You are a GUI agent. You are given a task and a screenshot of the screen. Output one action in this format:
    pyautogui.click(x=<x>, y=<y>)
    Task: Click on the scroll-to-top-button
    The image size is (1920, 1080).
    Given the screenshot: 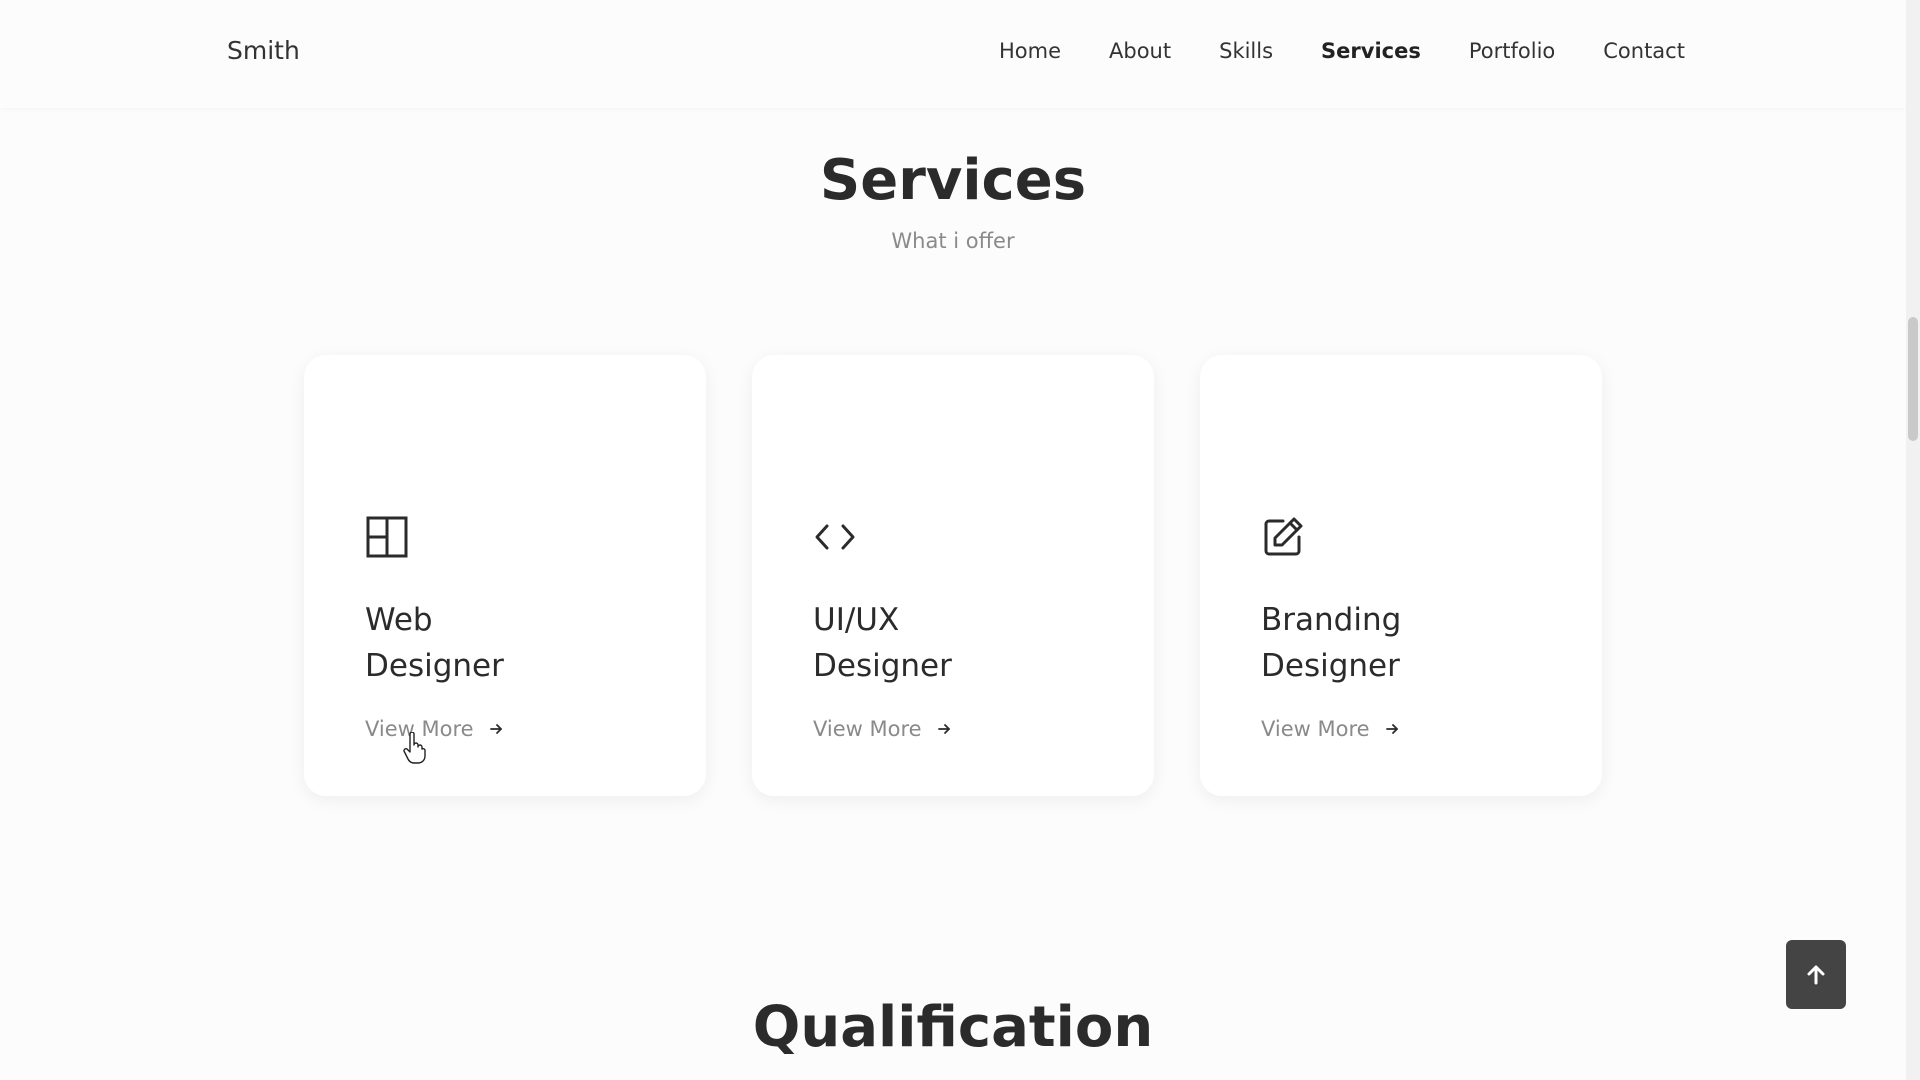 What is the action you would take?
    pyautogui.click(x=1816, y=974)
    